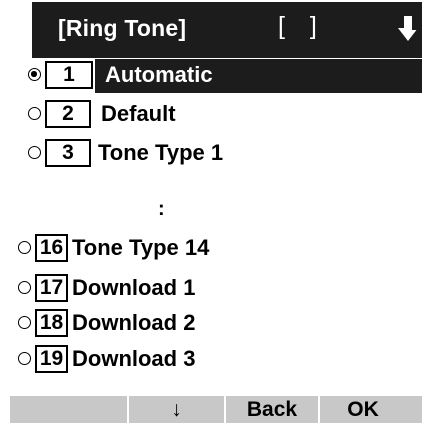 This screenshot has width=422, height=423. I want to click on list-item-automatic: 1 Automatic, so click(216, 76).